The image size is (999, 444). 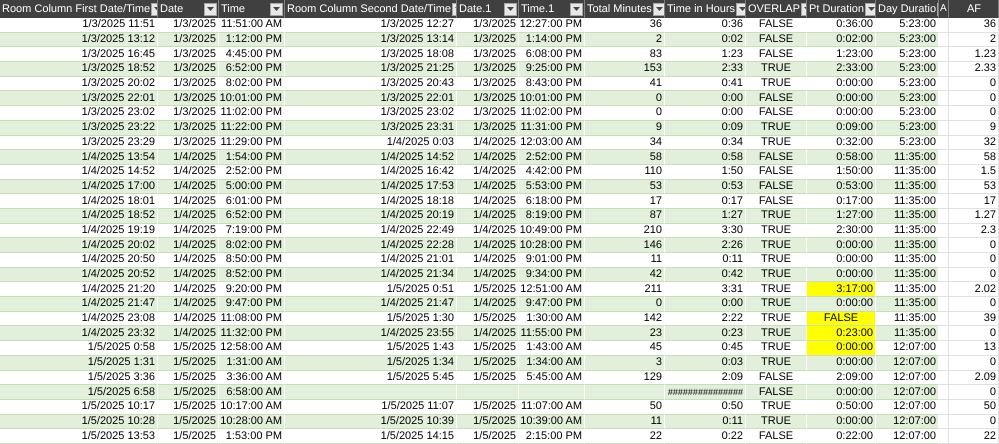 I want to click on table-cell: 13, so click(x=974, y=348).